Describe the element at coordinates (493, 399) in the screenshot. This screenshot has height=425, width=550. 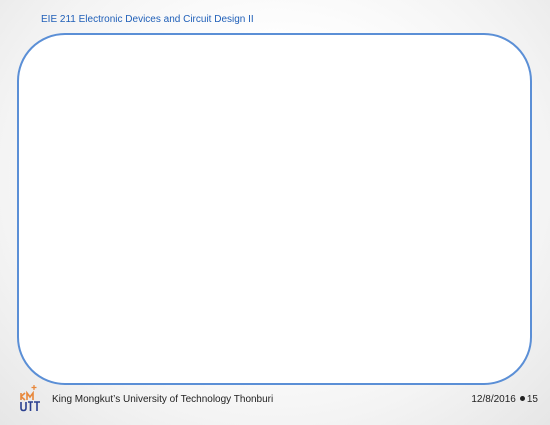
I see `slide-date: 12/8/2016` at that location.